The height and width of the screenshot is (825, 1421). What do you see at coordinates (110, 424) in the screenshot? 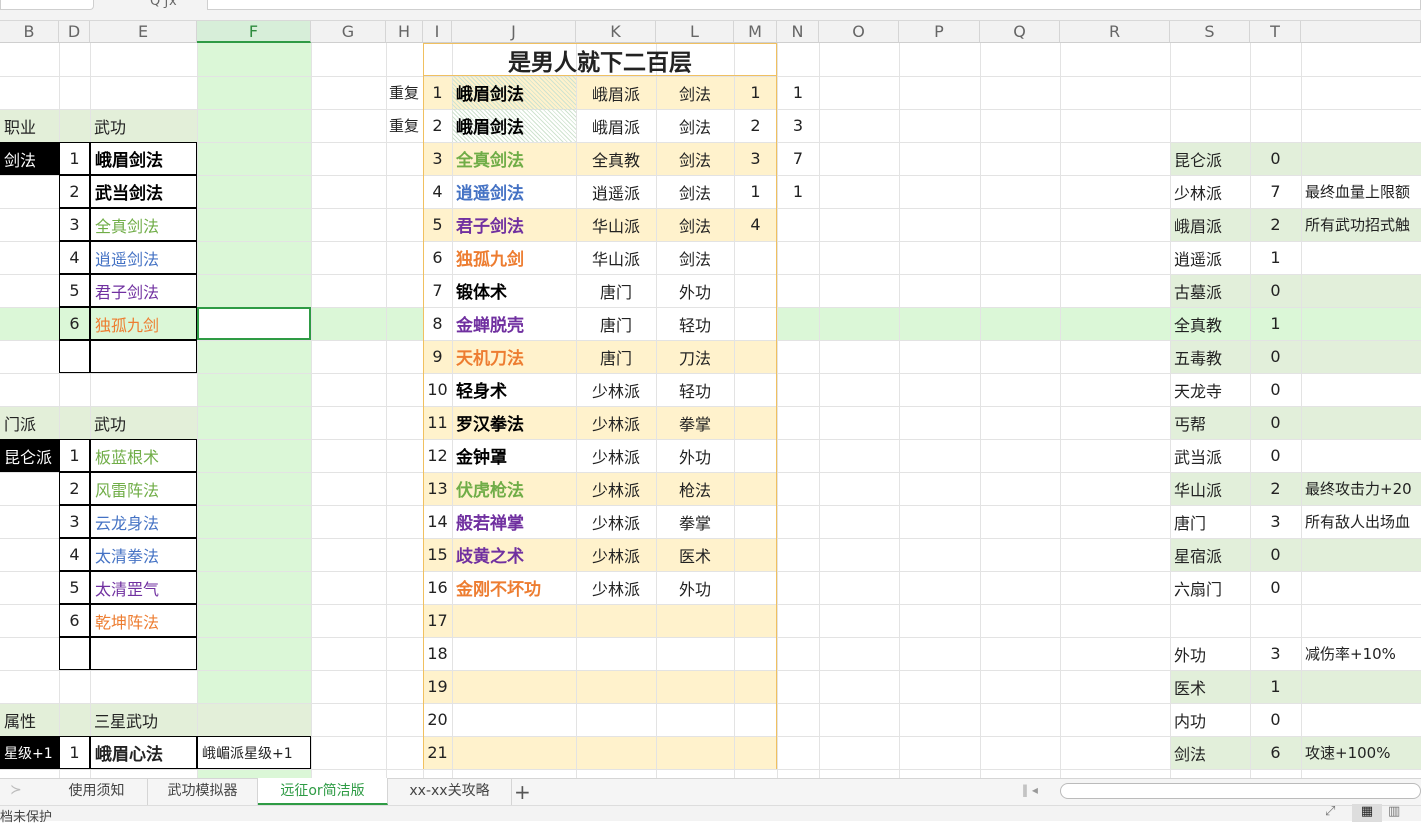
I see `section2-header-right: 武功` at bounding box center [110, 424].